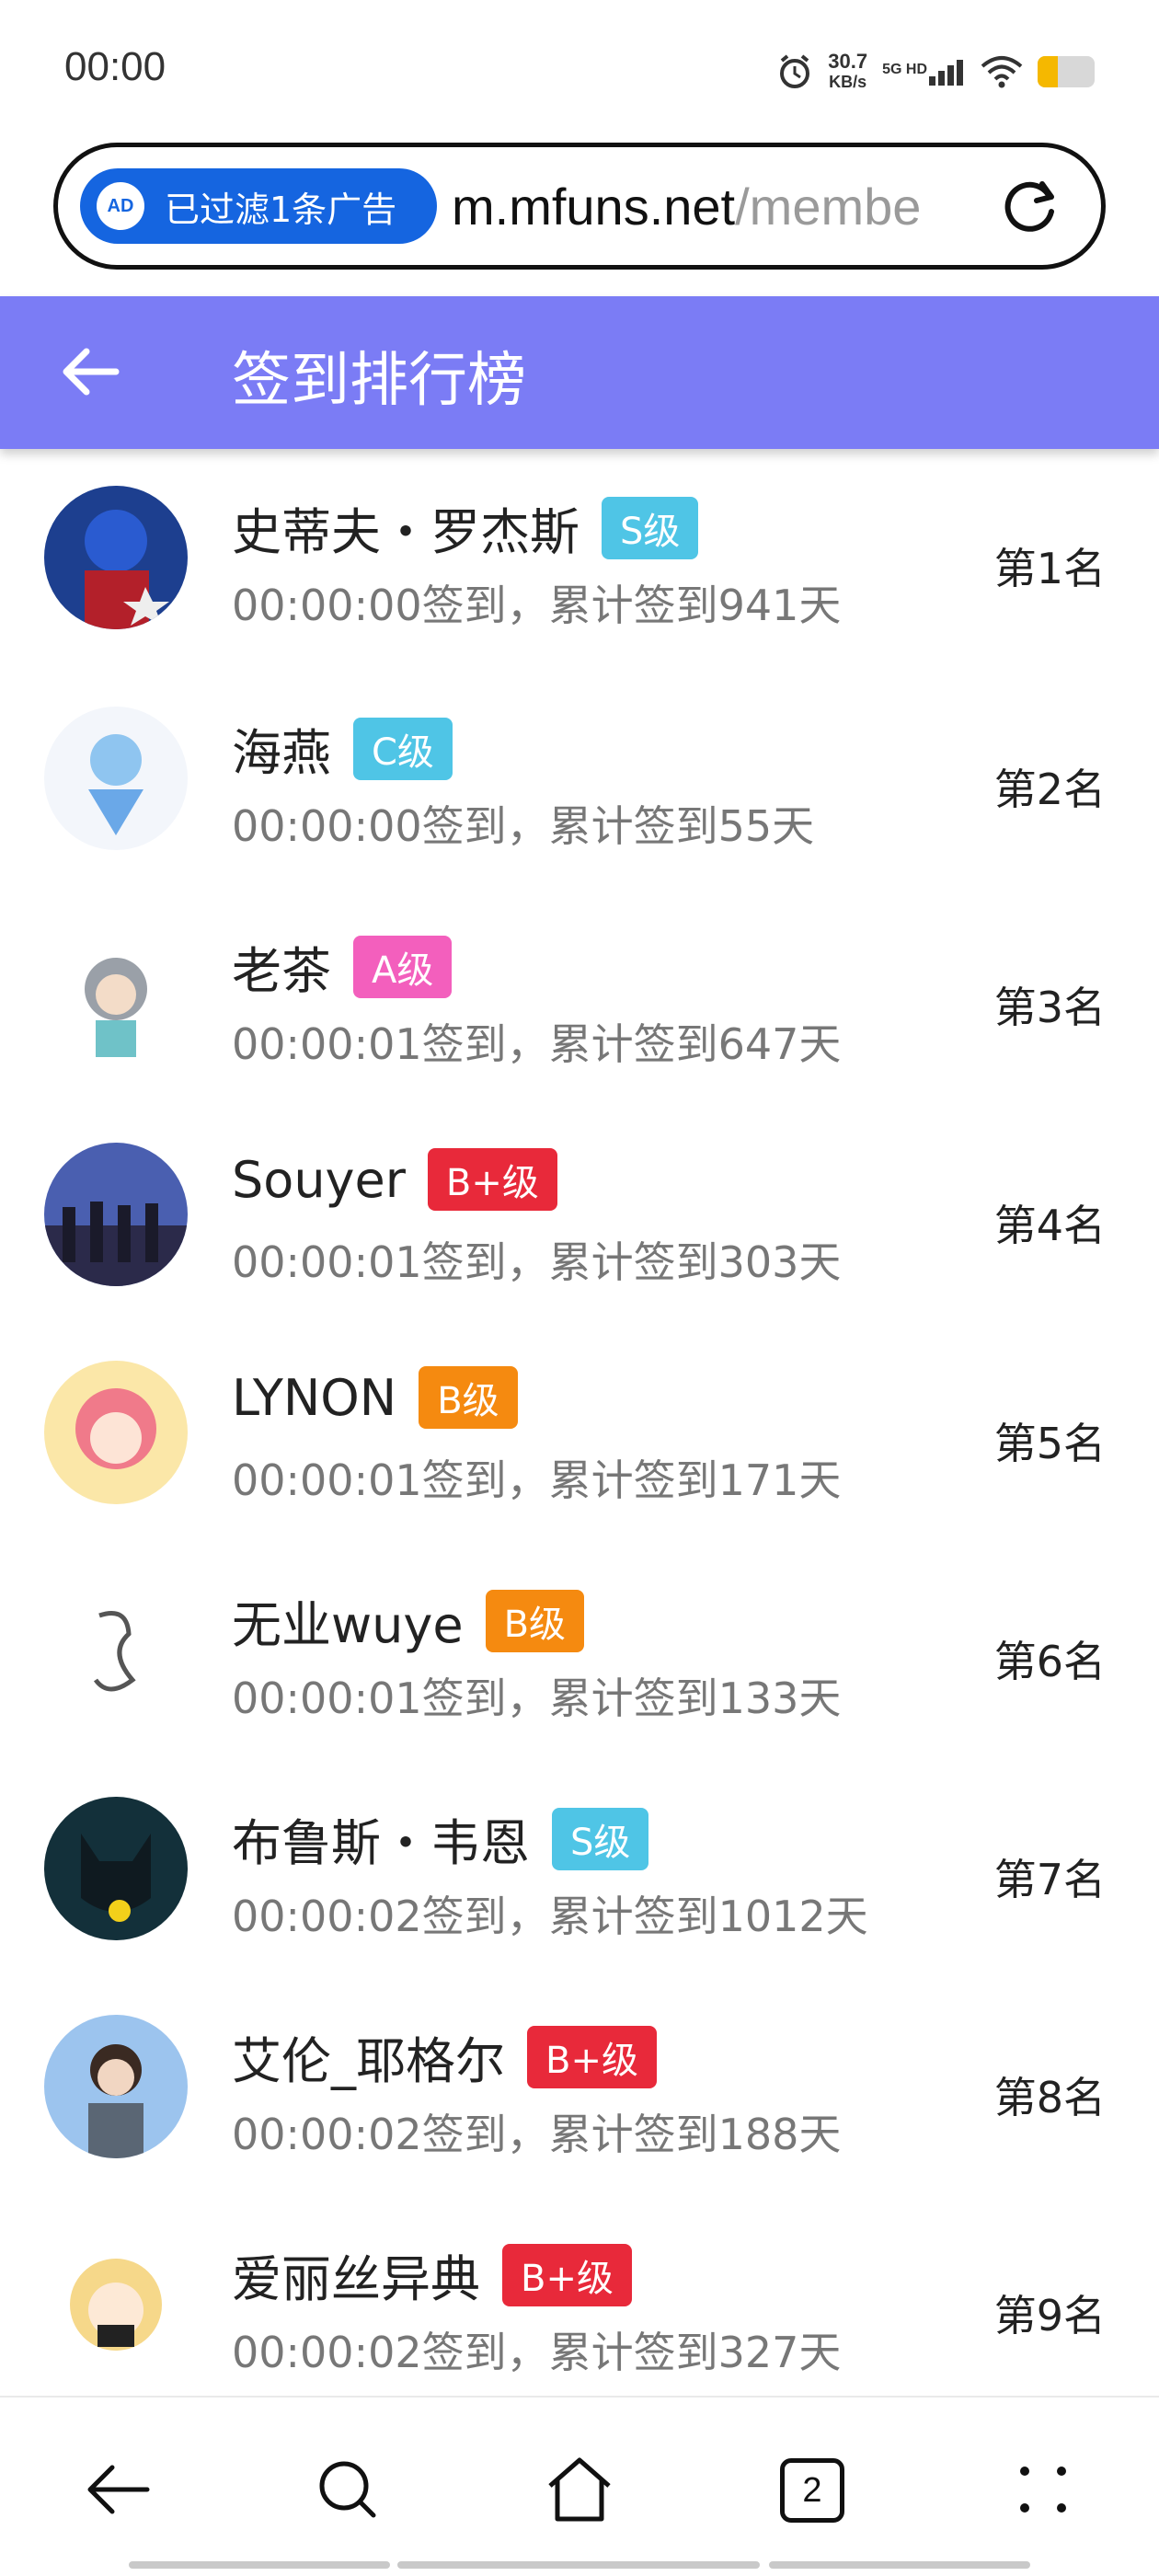  I want to click on user-name-line: LYNON B级, so click(375, 1397).